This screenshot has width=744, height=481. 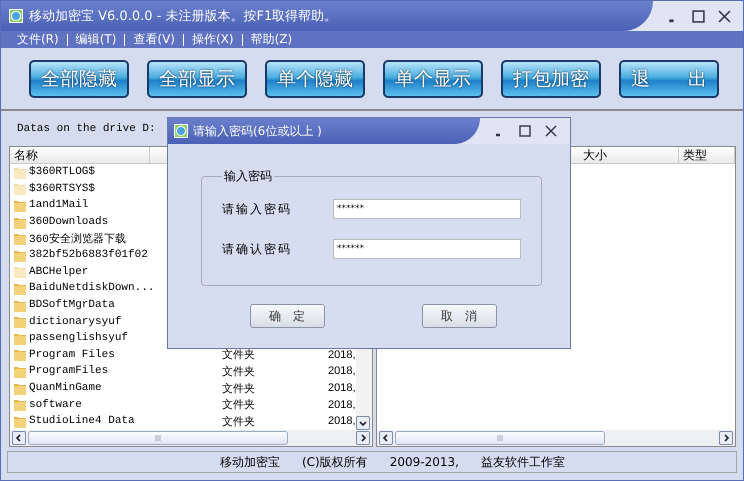 I want to click on dialog-button: 取 消, so click(x=459, y=316).